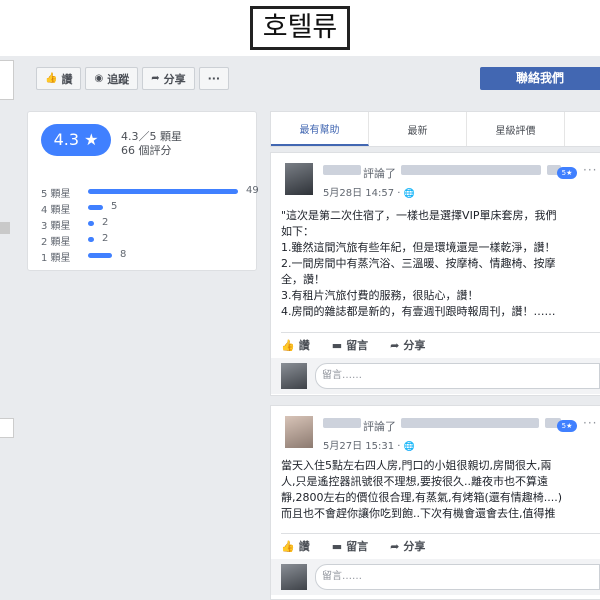  I want to click on post-timestamp: 5月28日 14:57 · 🌐, so click(369, 191).